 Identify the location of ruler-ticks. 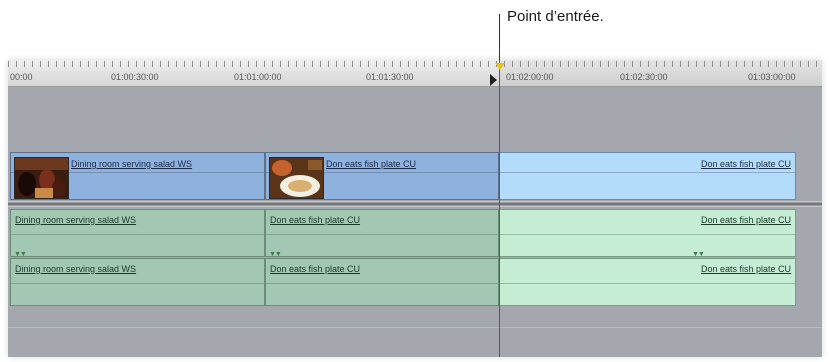
(415, 64).